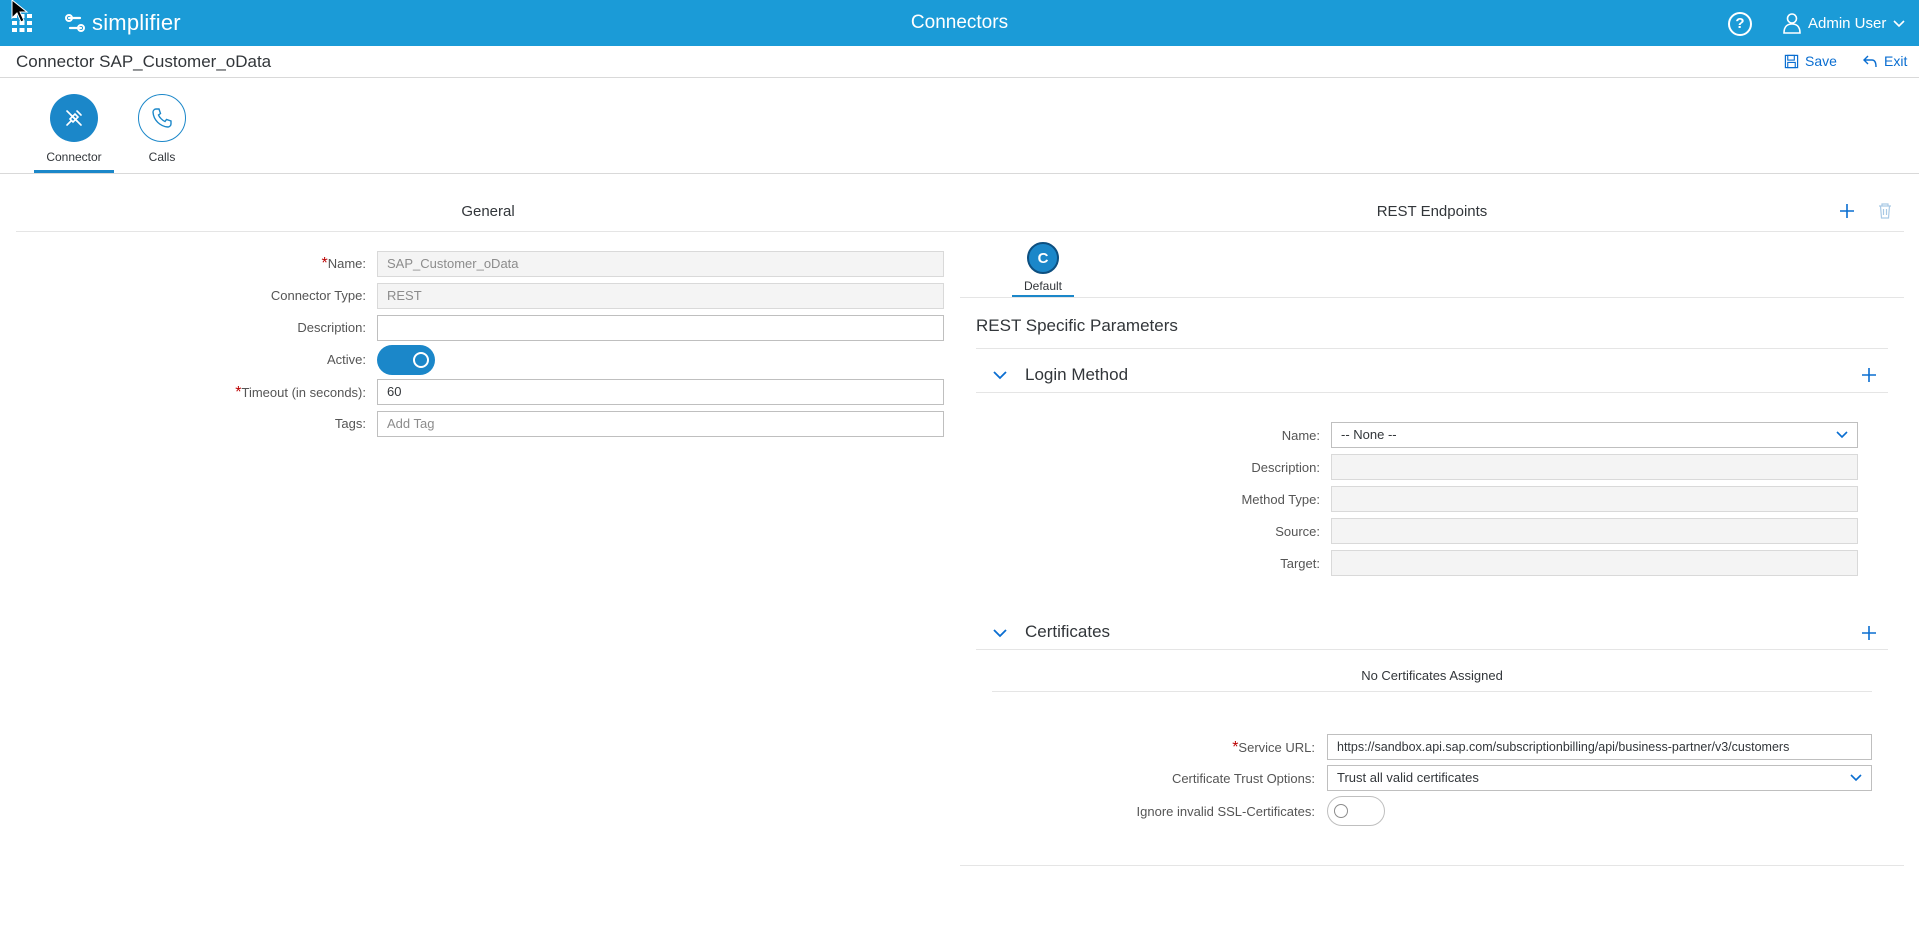 Image resolution: width=1919 pixels, height=945 pixels. What do you see at coordinates (318, 295) in the screenshot?
I see `connector-type-label: Connector Type:` at bounding box center [318, 295].